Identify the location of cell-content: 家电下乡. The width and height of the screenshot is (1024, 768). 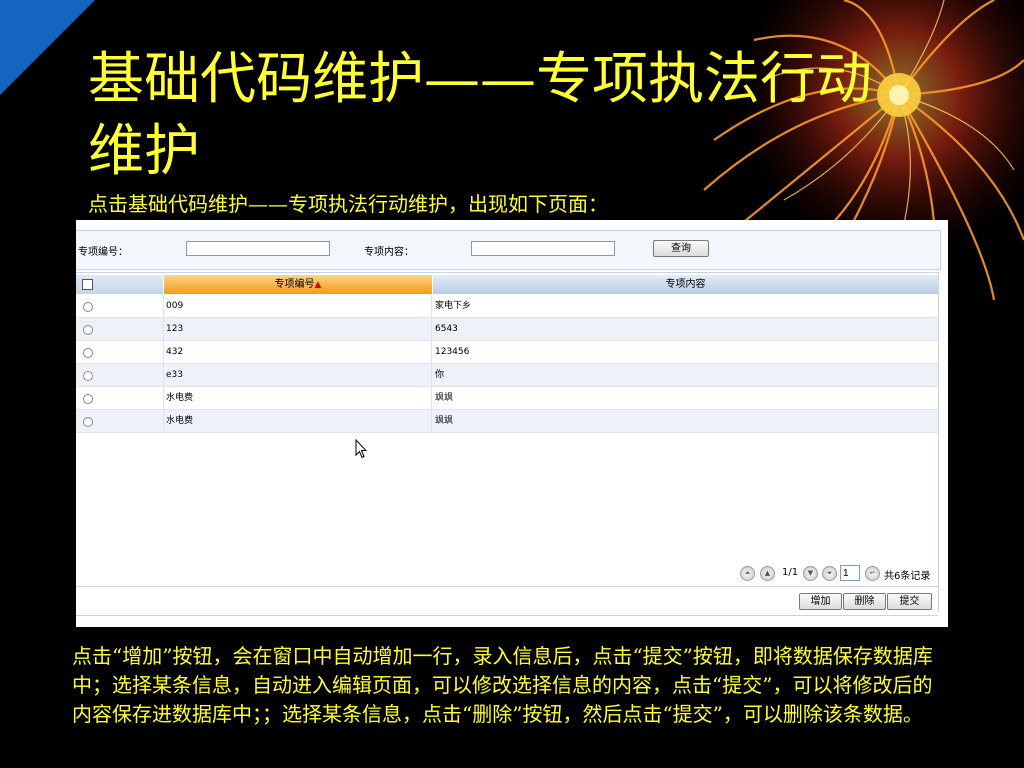
(453, 306).